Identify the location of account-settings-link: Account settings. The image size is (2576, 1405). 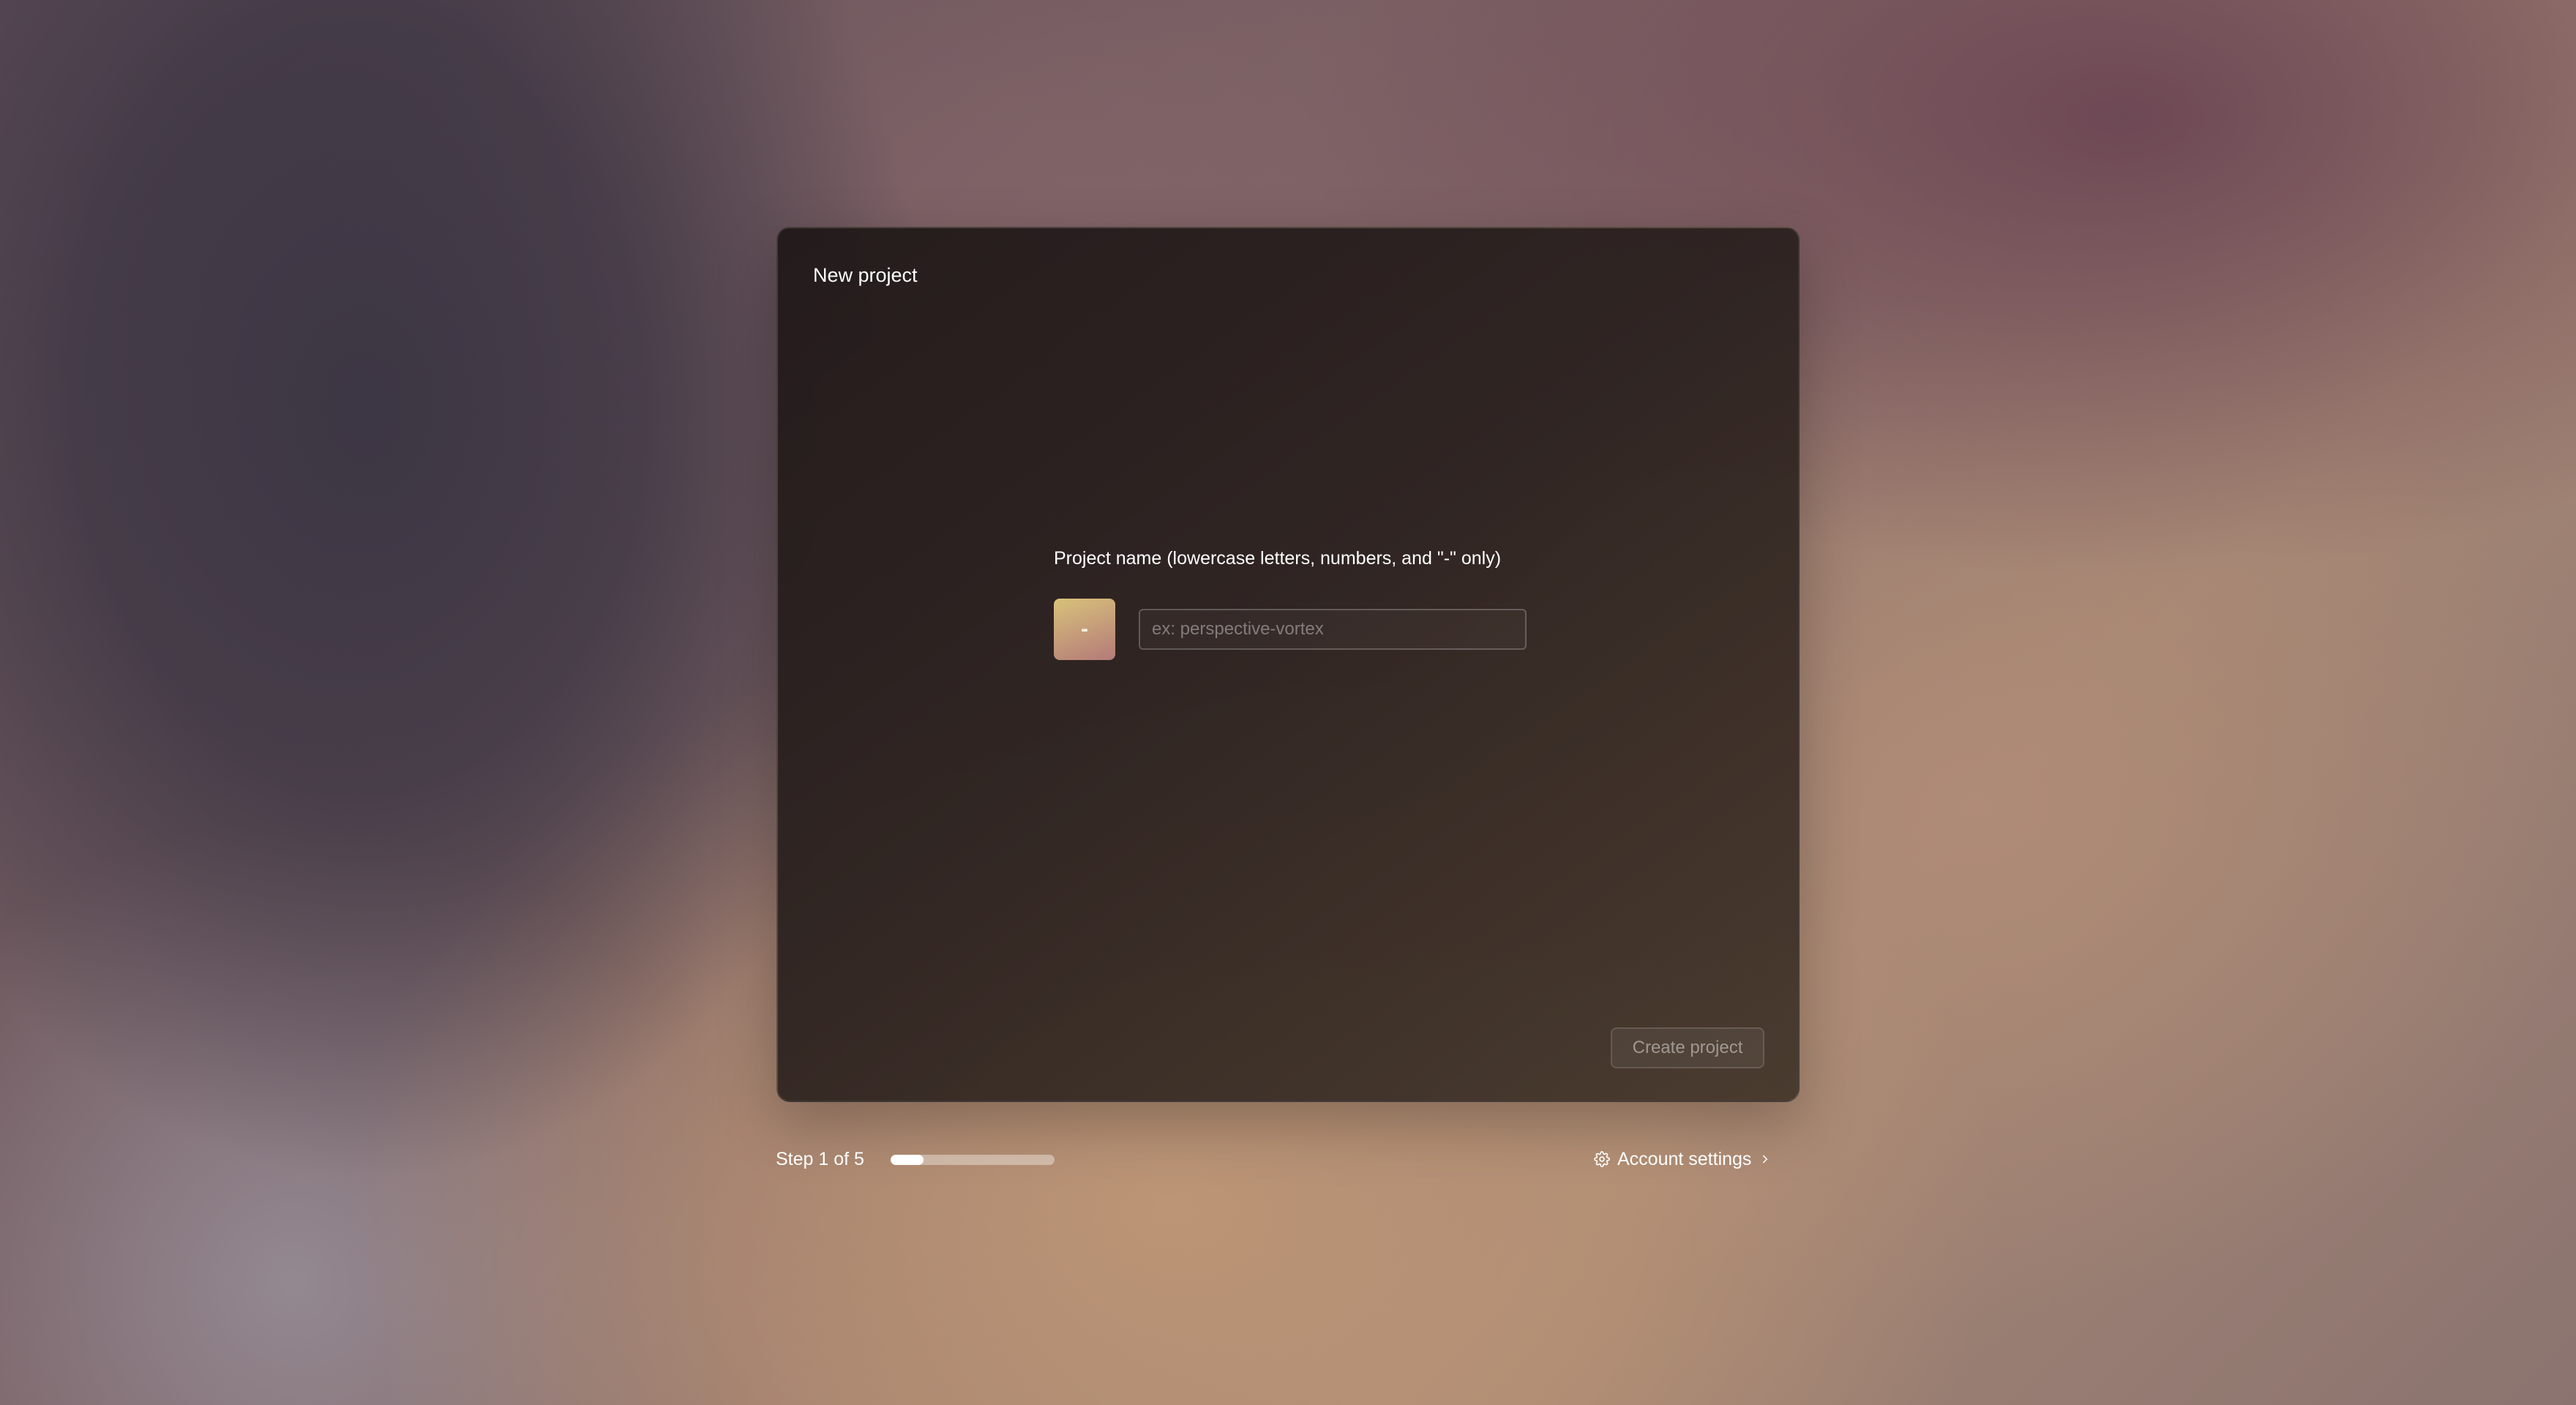
(1683, 1159).